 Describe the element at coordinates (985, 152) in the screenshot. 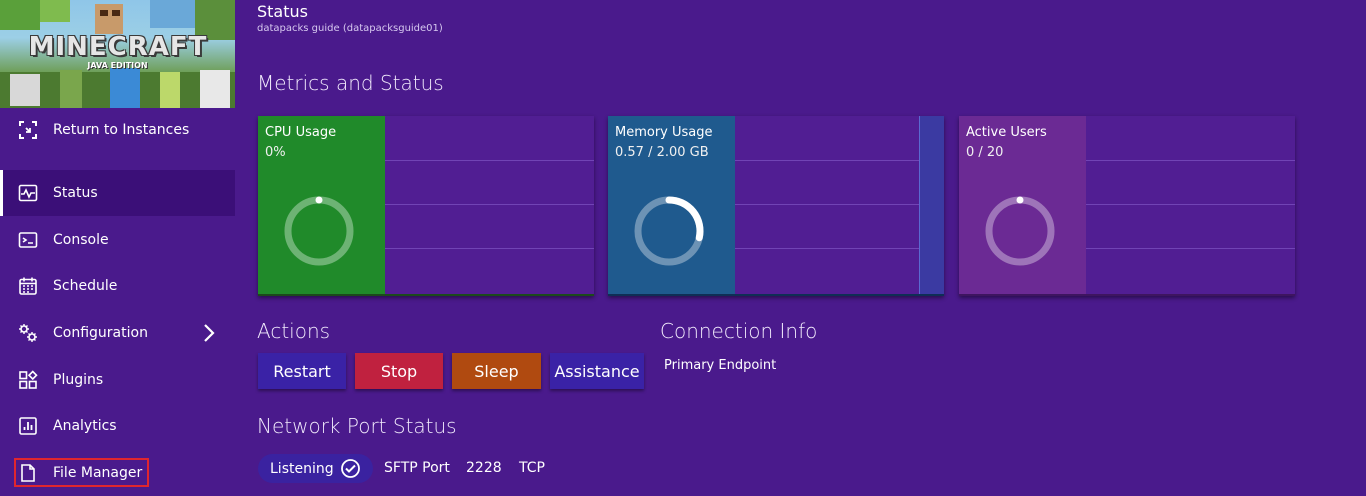

I see `card-value: 0 / 20` at that location.